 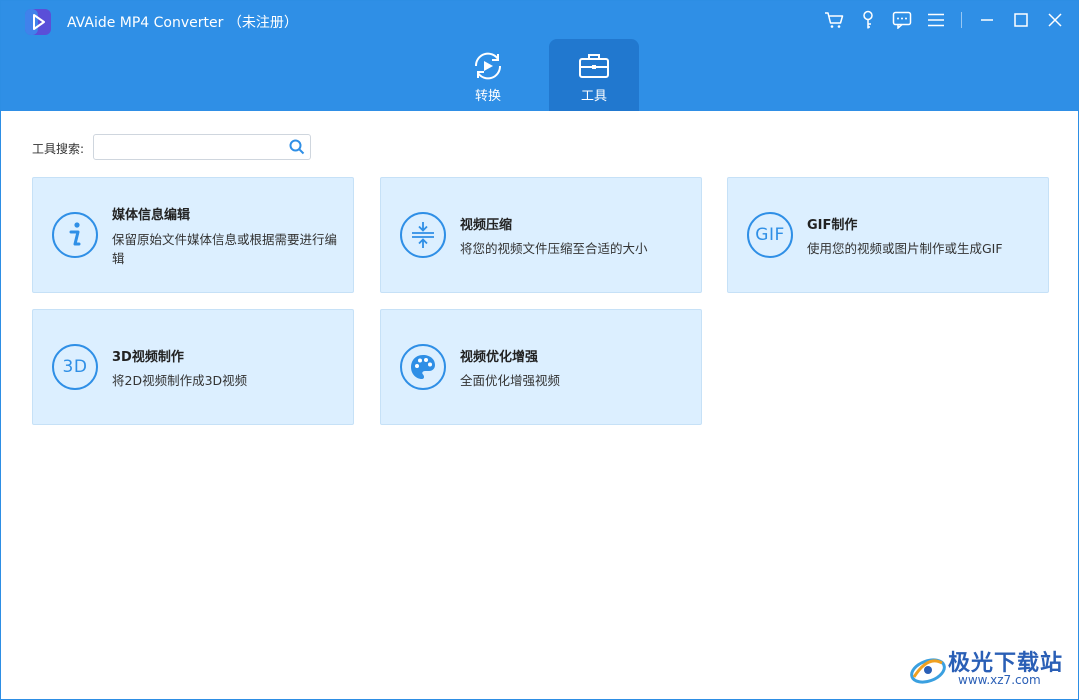 I want to click on main-tabs: 转换 工具, so click(x=549, y=75).